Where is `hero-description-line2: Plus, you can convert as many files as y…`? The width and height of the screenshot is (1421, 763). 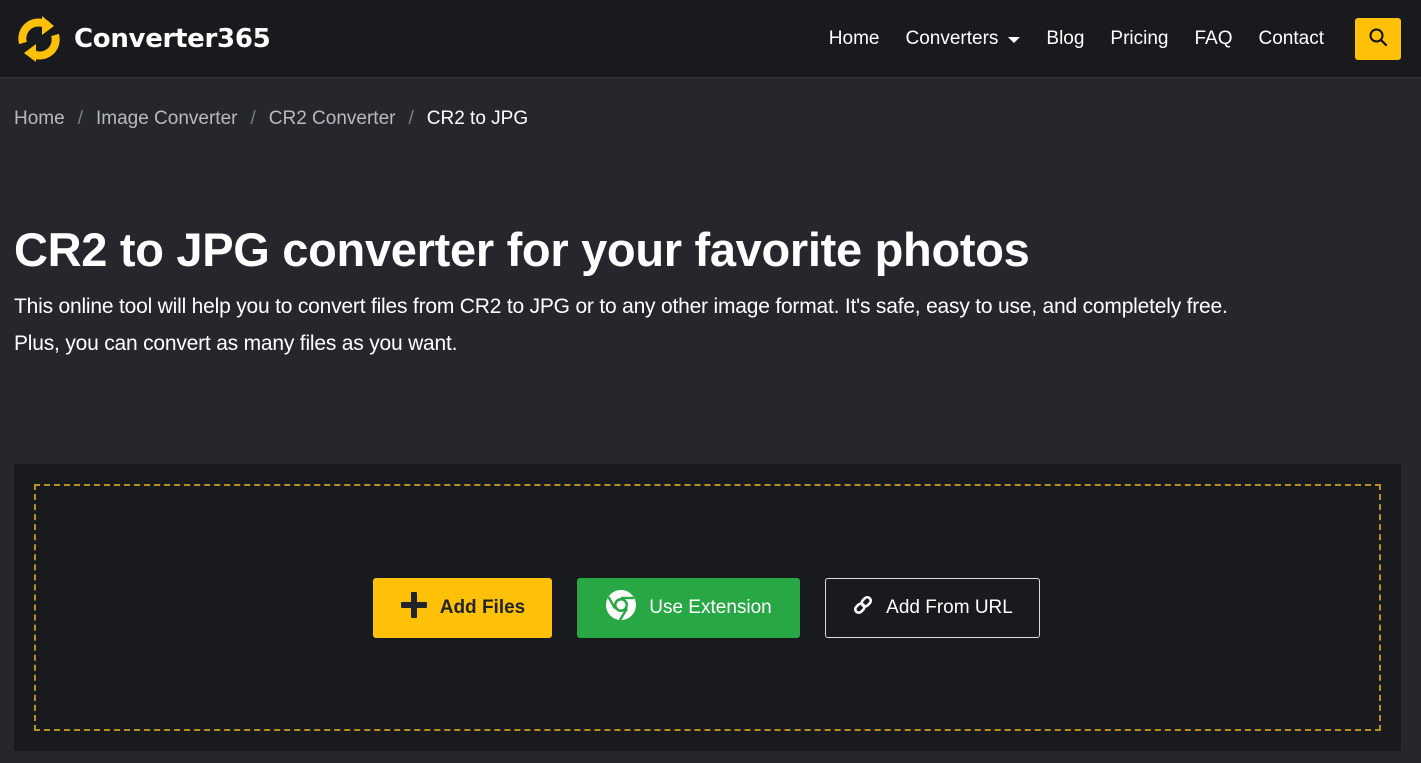 hero-description-line2: Plus, you can convert as many files as y… is located at coordinates (236, 344).